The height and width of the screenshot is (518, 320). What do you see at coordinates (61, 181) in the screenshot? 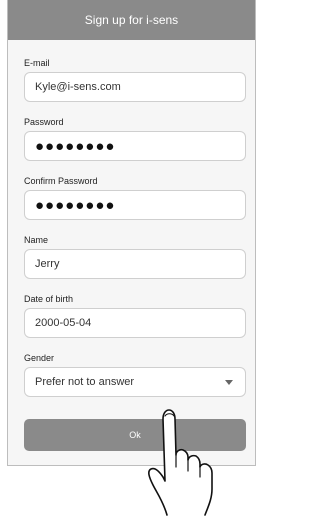
I see `confirm-password-label: Confirm Password` at bounding box center [61, 181].